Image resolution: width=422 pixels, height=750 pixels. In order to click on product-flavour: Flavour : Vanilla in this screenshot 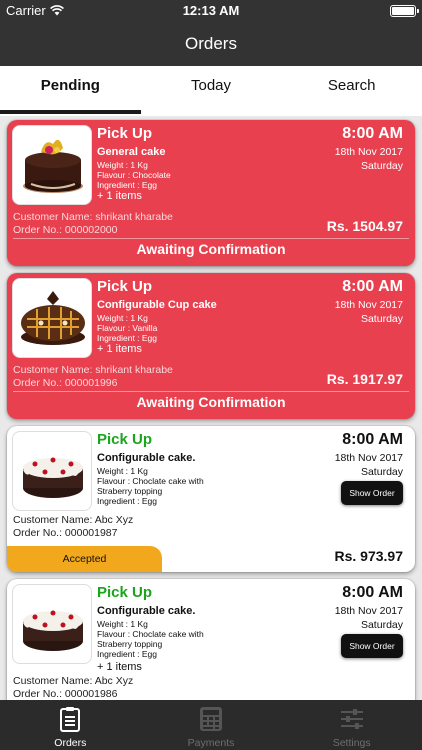, I will do `click(127, 328)`.